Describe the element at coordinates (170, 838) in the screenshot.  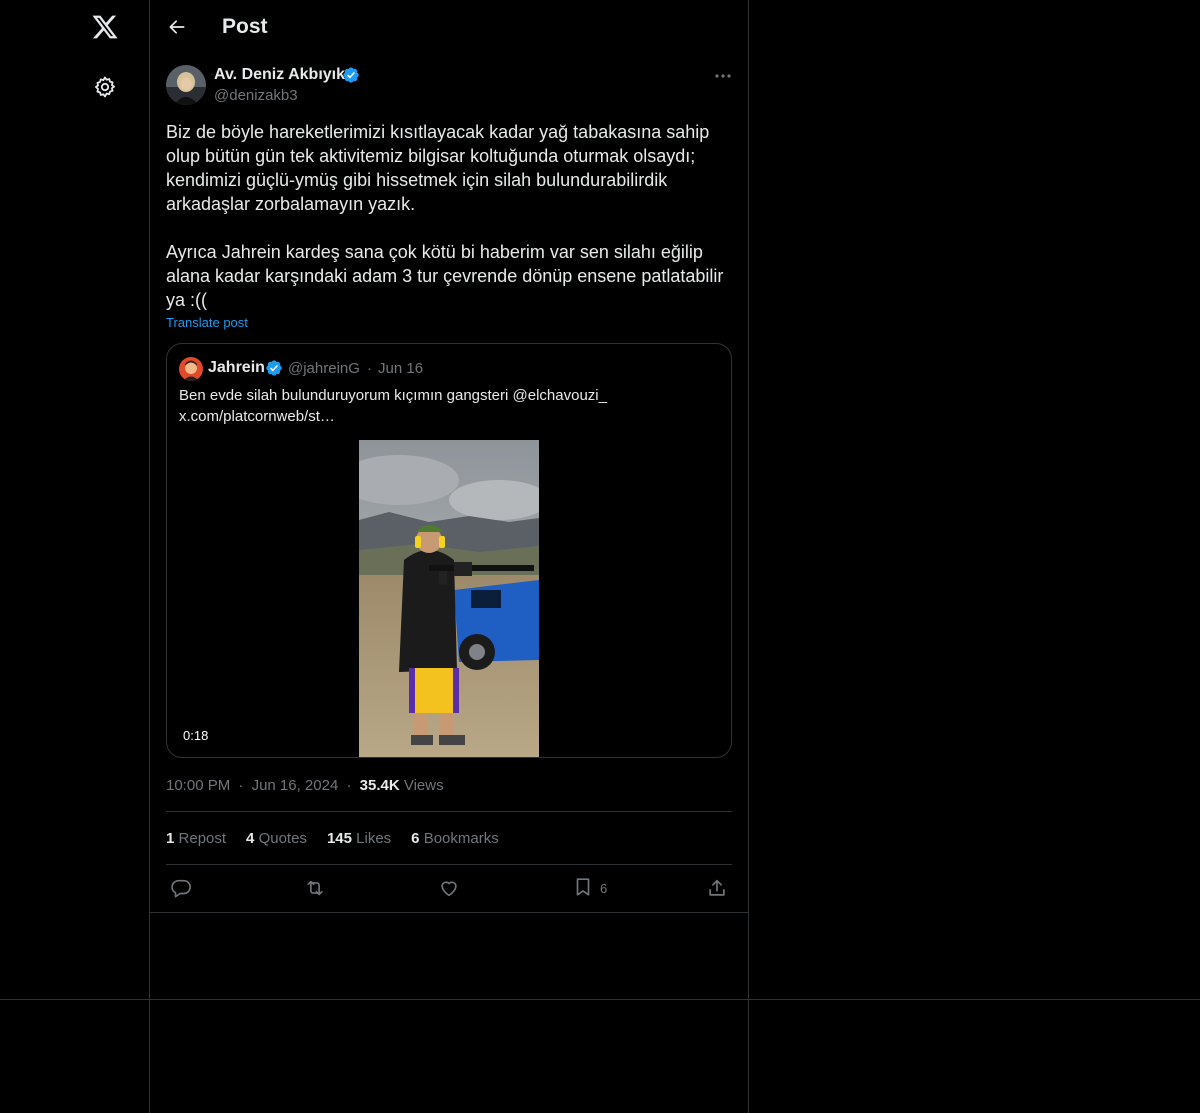
I see `reposts-count: 1` at that location.